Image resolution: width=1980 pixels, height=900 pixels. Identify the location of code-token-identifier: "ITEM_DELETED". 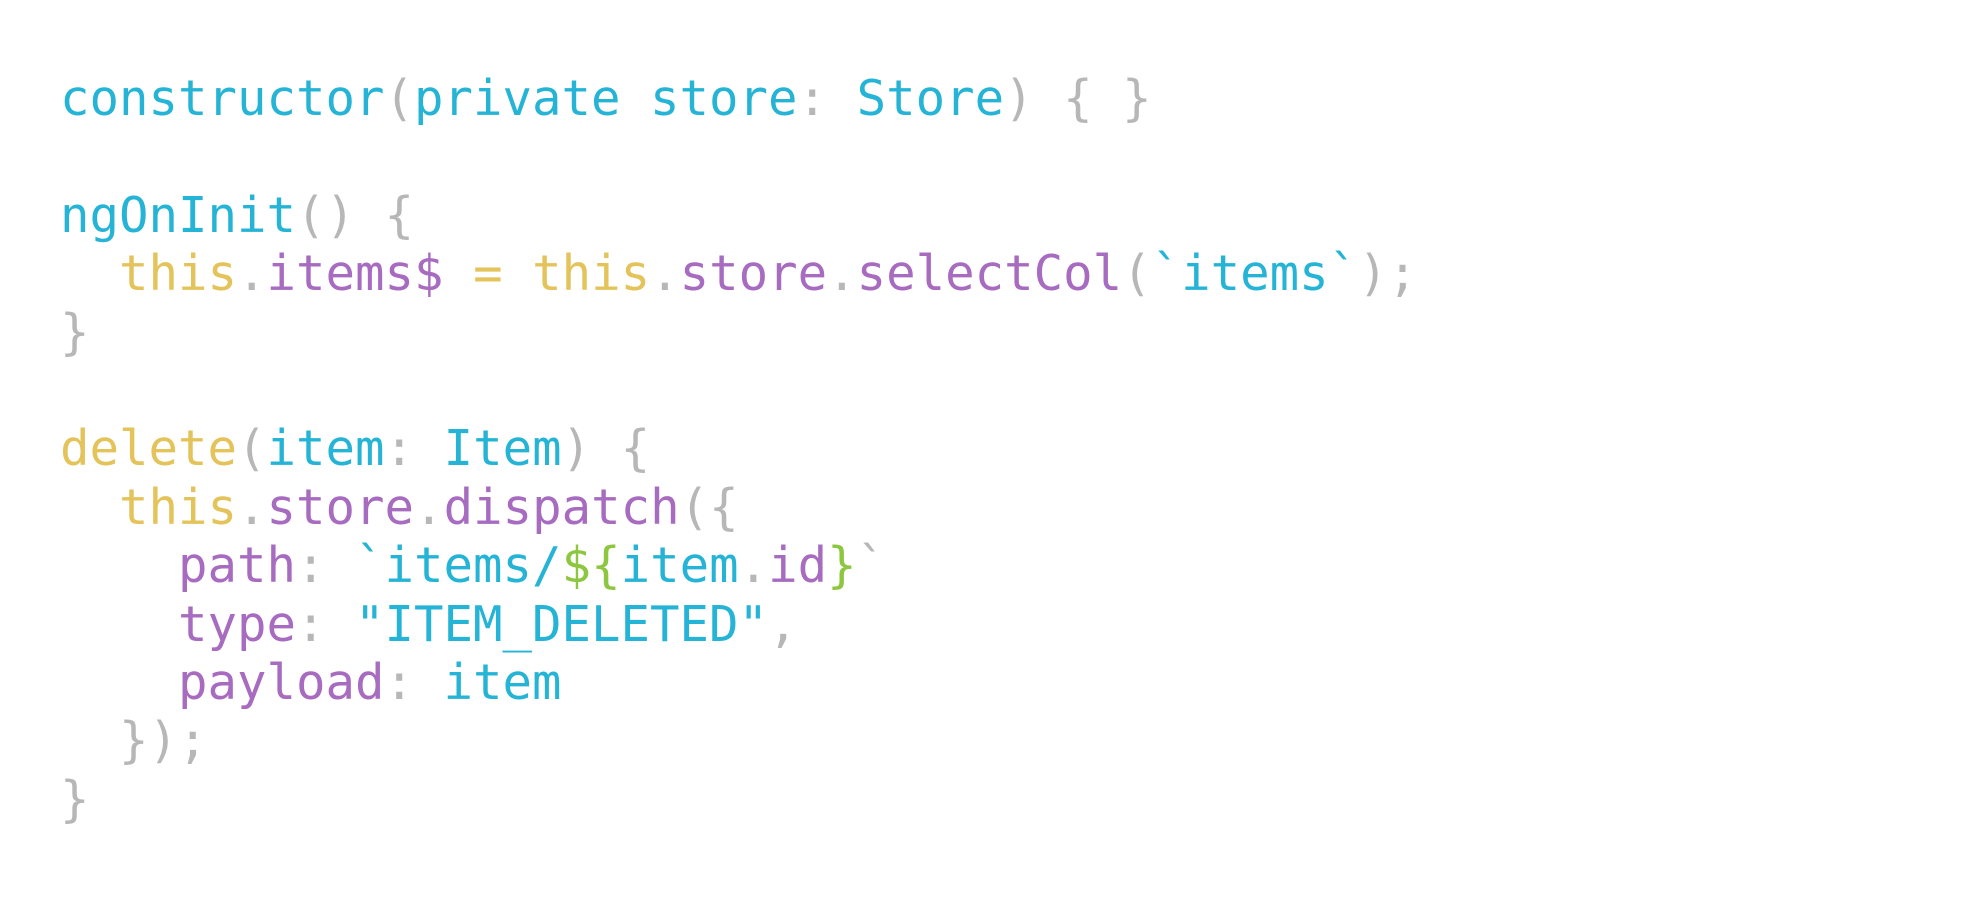
(562, 624).